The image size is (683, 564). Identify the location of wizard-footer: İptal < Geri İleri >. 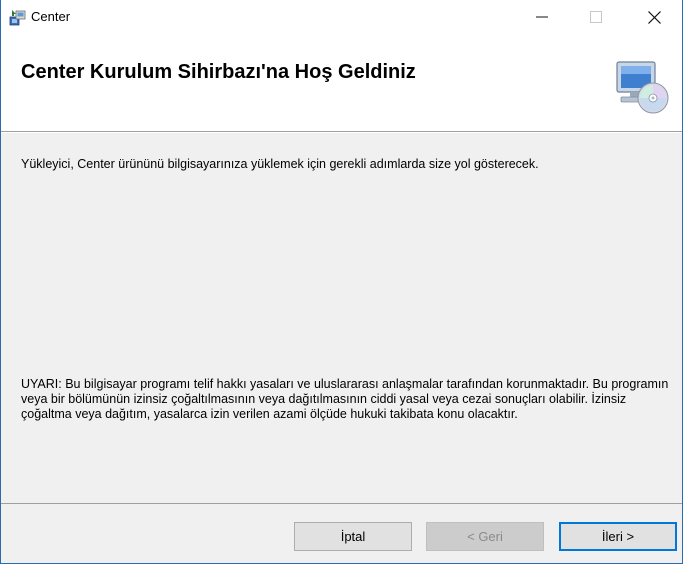
(341, 533).